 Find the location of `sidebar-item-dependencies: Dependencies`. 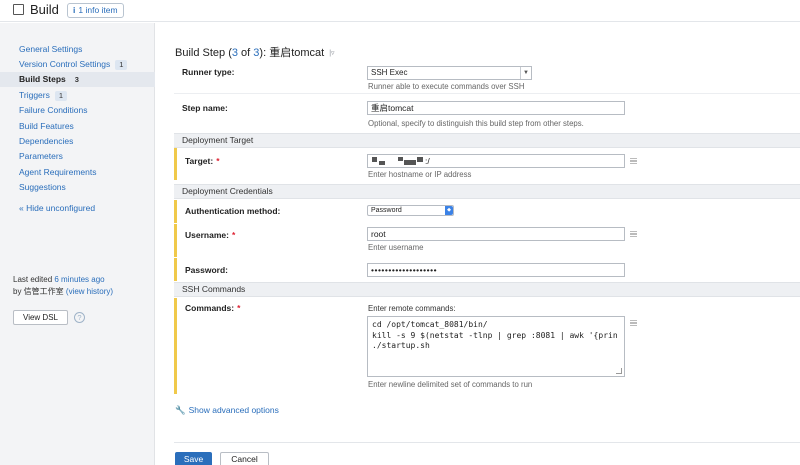

sidebar-item-dependencies: Dependencies is located at coordinates (77, 141).